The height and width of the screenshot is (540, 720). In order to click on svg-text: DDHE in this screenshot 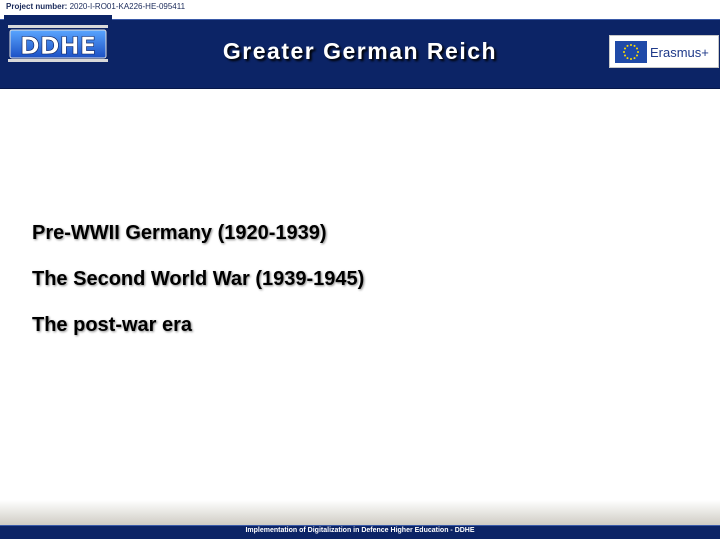, I will do `click(58, 46)`.